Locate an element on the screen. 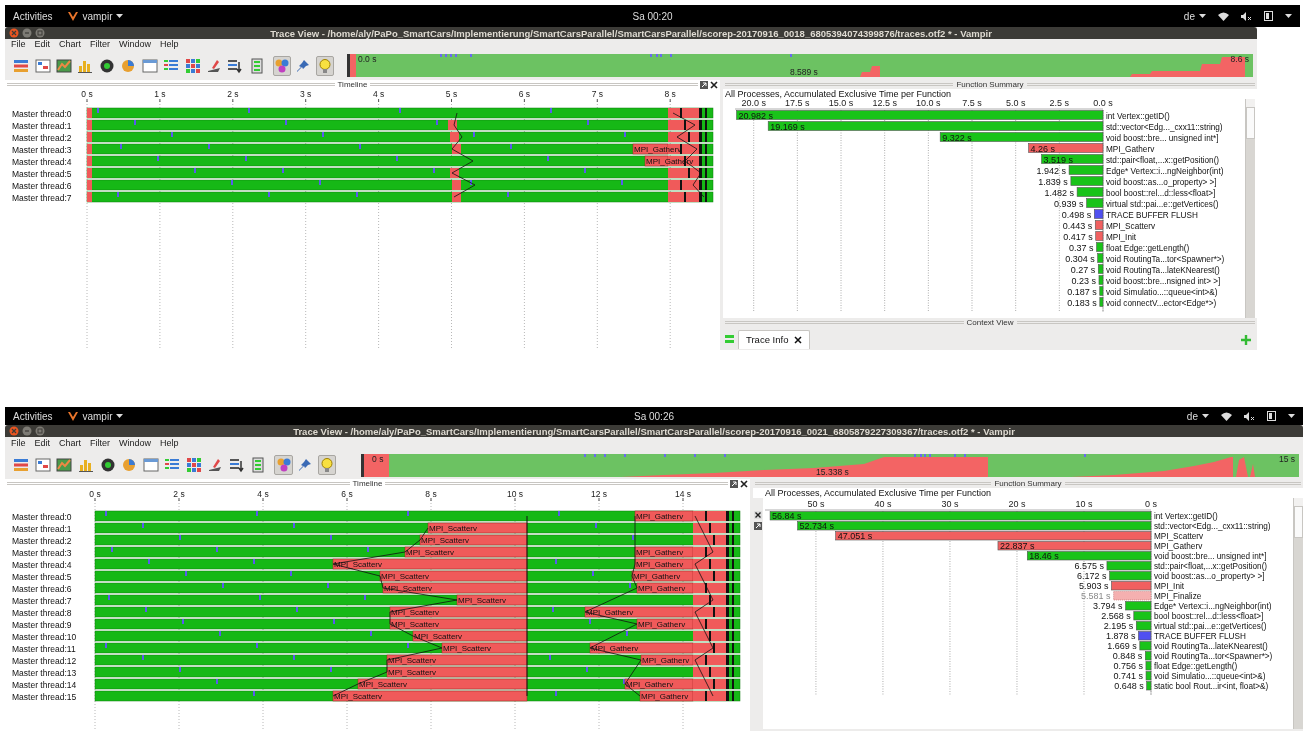 Image resolution: width=1309 pixels, height=731 pixels. value-label: 6.575 s is located at coordinates (1089, 566).